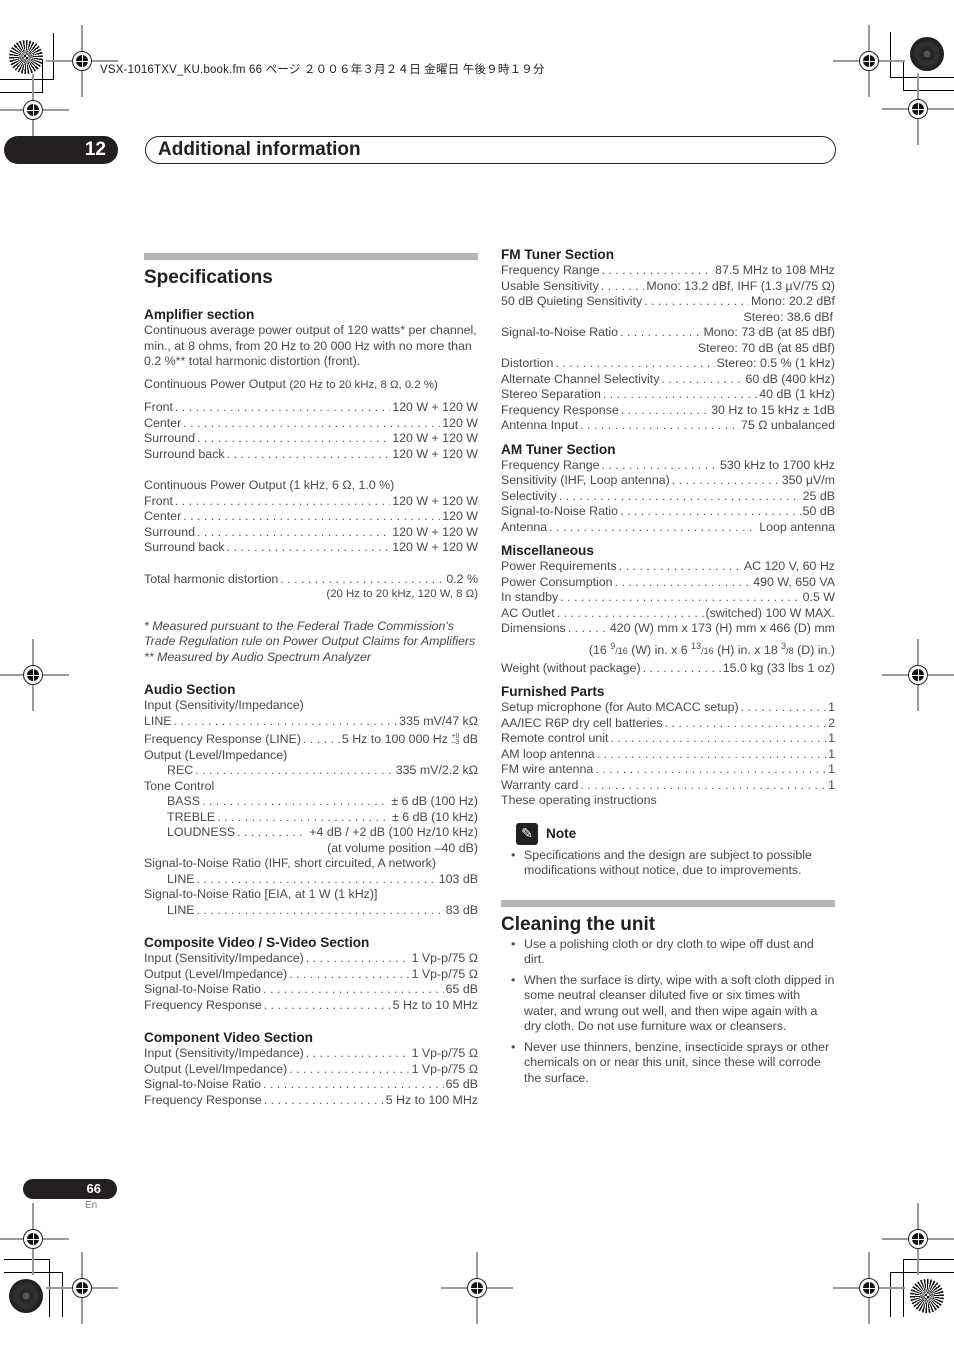 This screenshot has height=1351, width=954. I want to click on furnished-parts-title: Furnished Parts, so click(553, 692).